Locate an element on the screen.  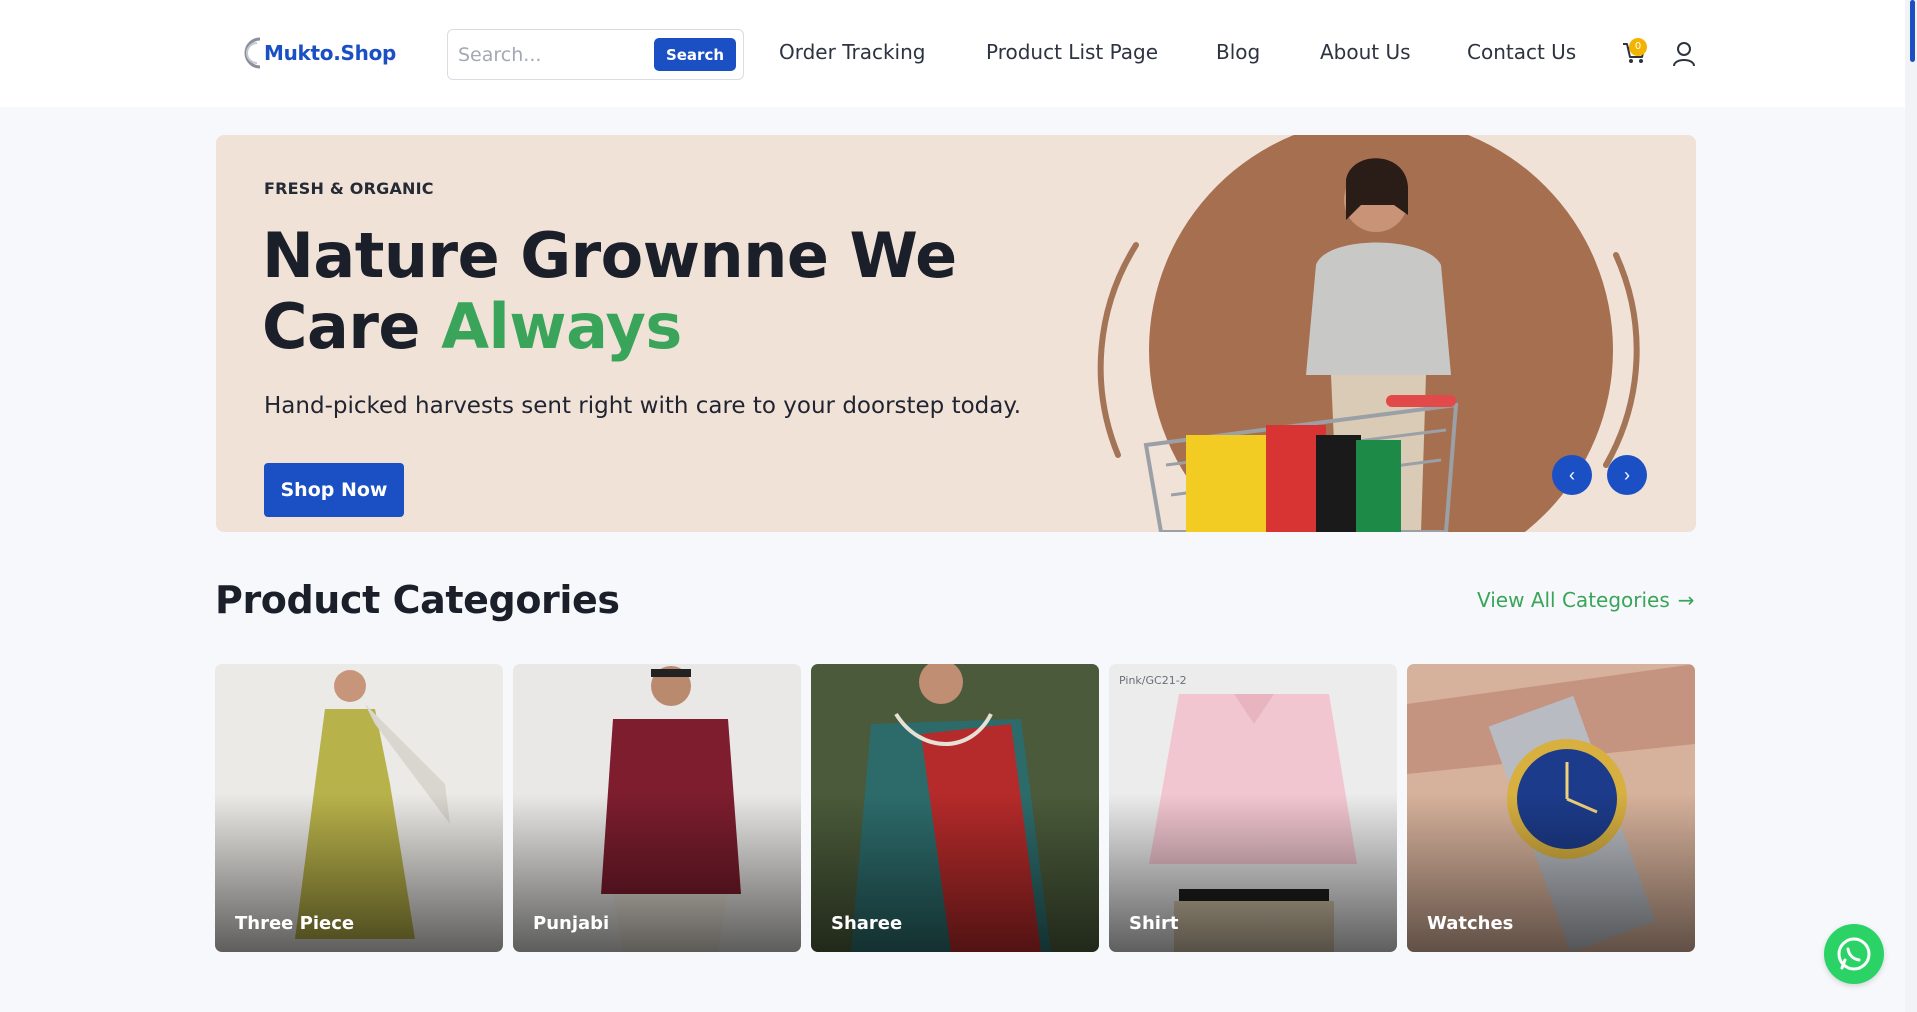
scrollbar-thumb is located at coordinates (1912, 31).